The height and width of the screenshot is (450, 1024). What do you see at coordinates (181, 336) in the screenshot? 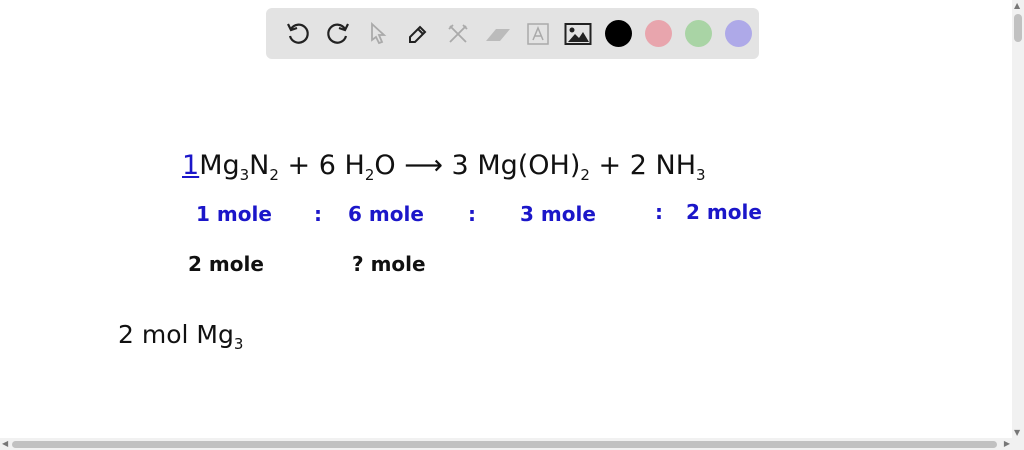
I see `work-line: 2 mol Mg3` at bounding box center [181, 336].